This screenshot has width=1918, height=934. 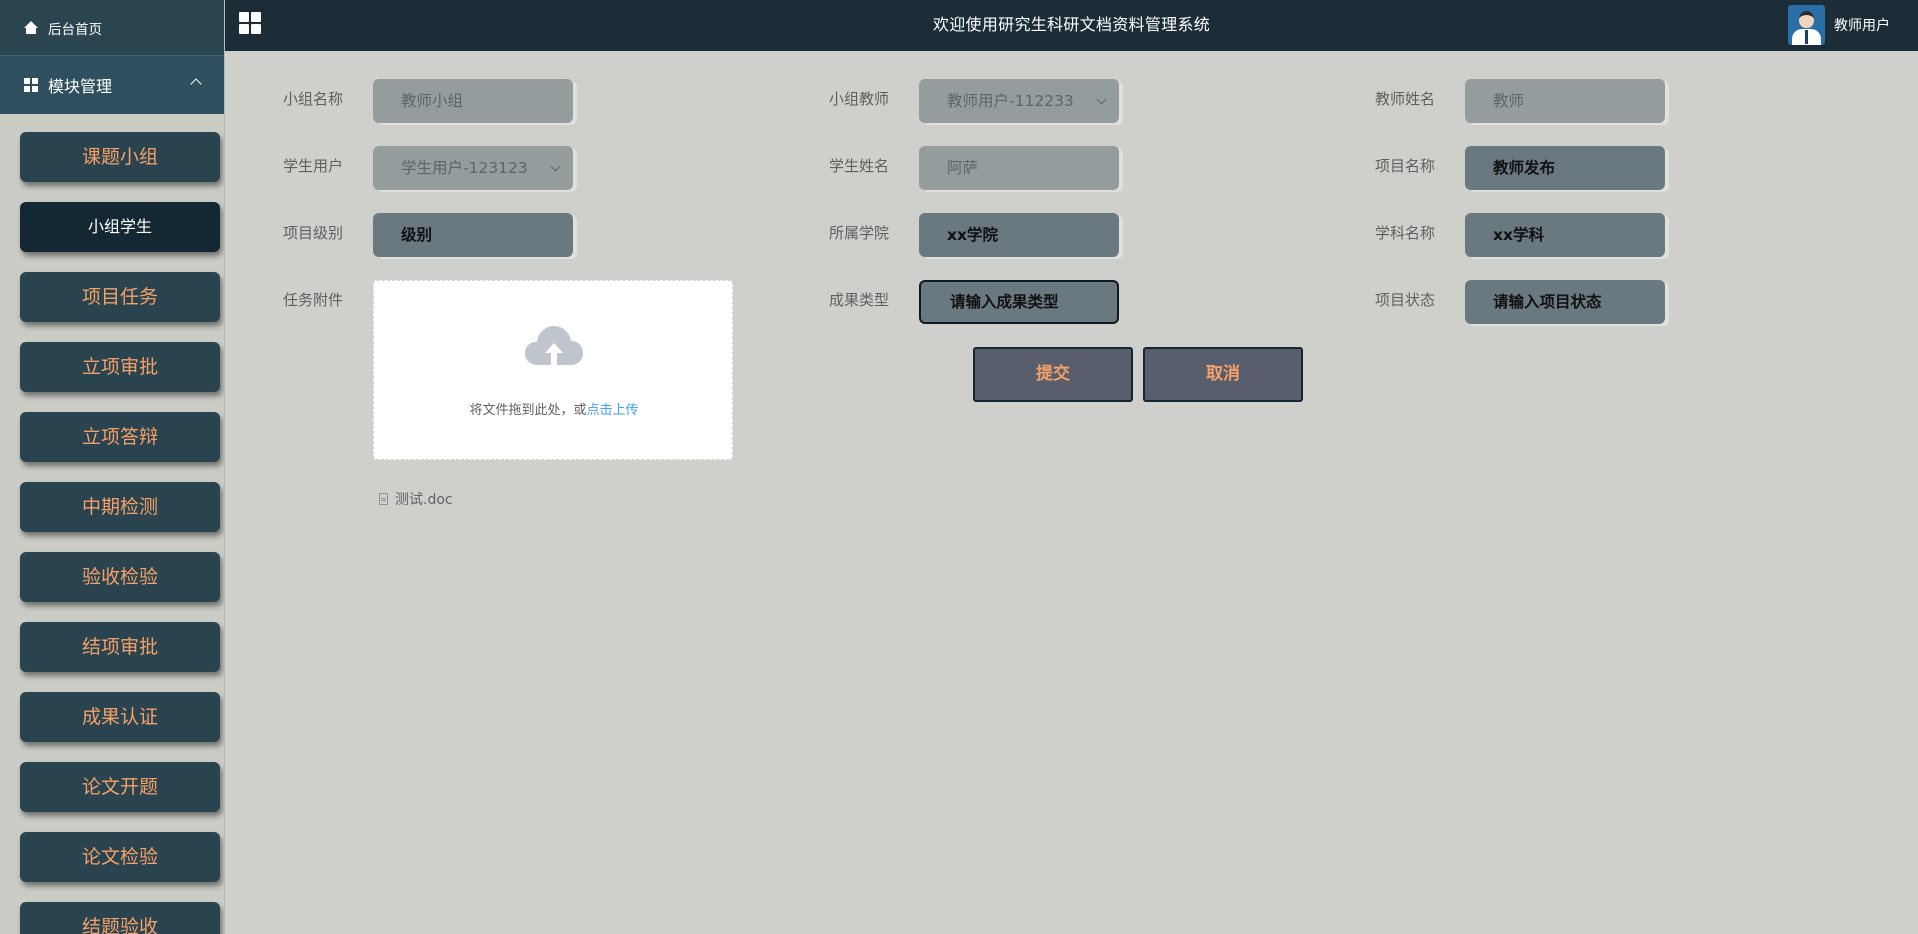 I want to click on home-icon, so click(x=31, y=27).